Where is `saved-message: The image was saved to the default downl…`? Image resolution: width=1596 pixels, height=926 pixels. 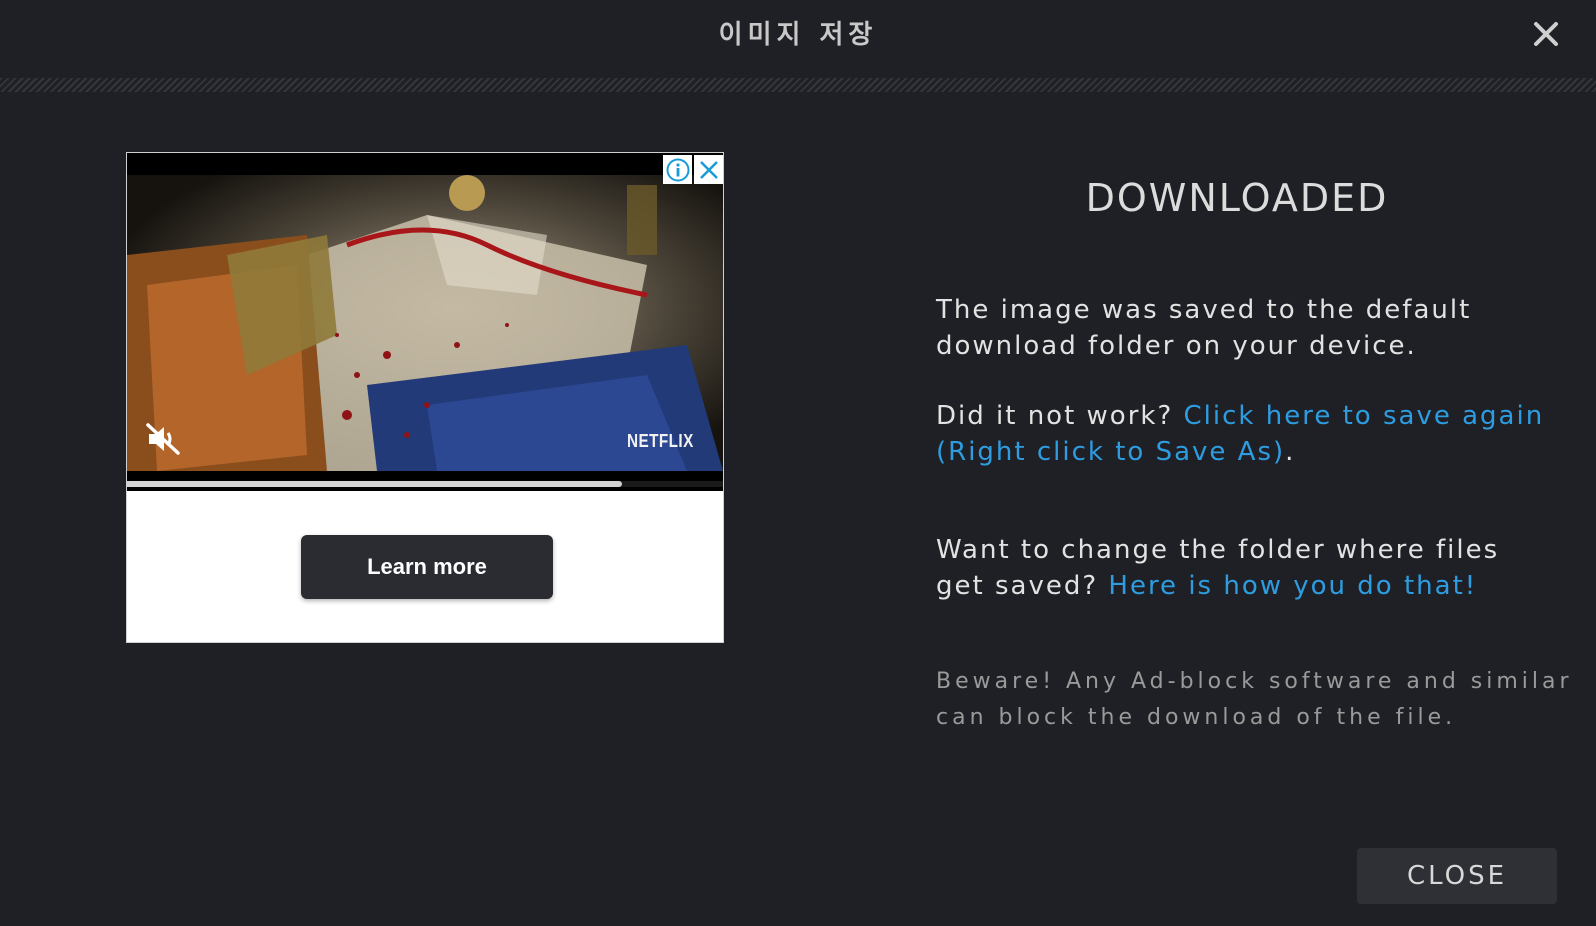 saved-message: The image was saved to the default downl… is located at coordinates (1204, 328).